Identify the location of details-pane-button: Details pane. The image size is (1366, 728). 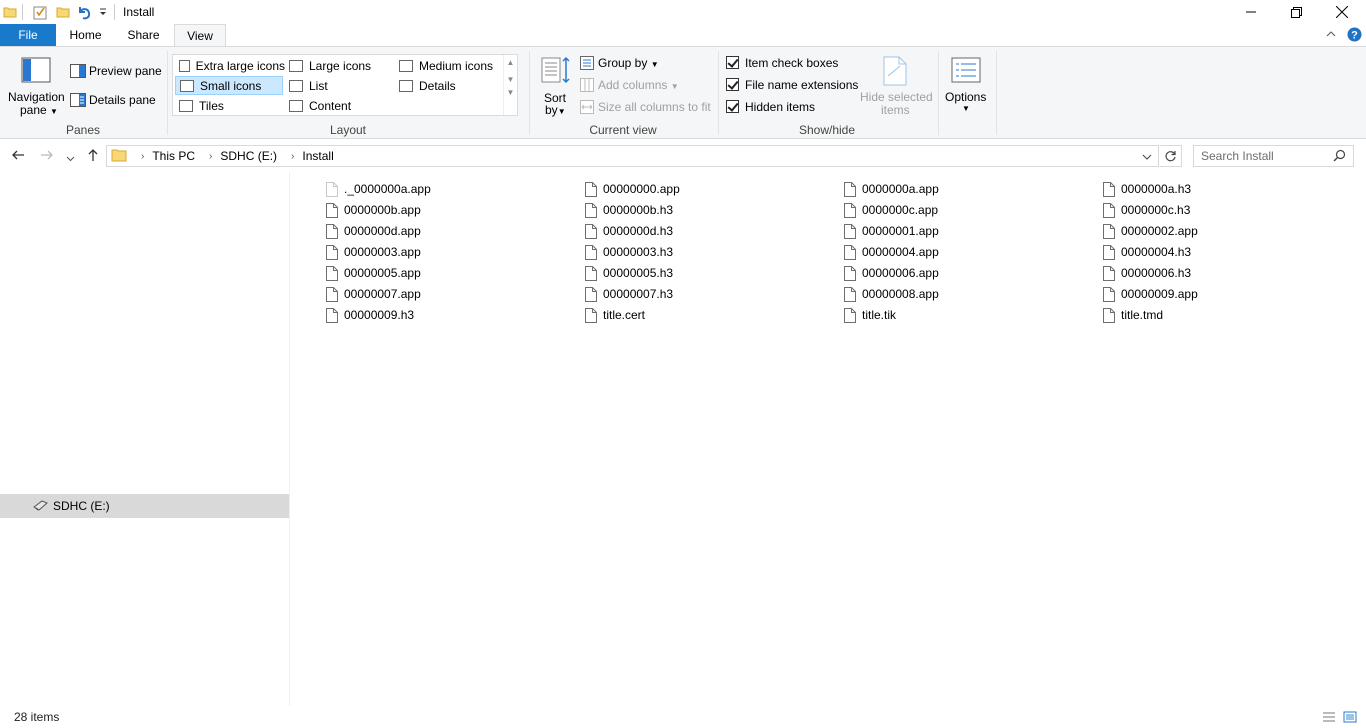
(122, 100).